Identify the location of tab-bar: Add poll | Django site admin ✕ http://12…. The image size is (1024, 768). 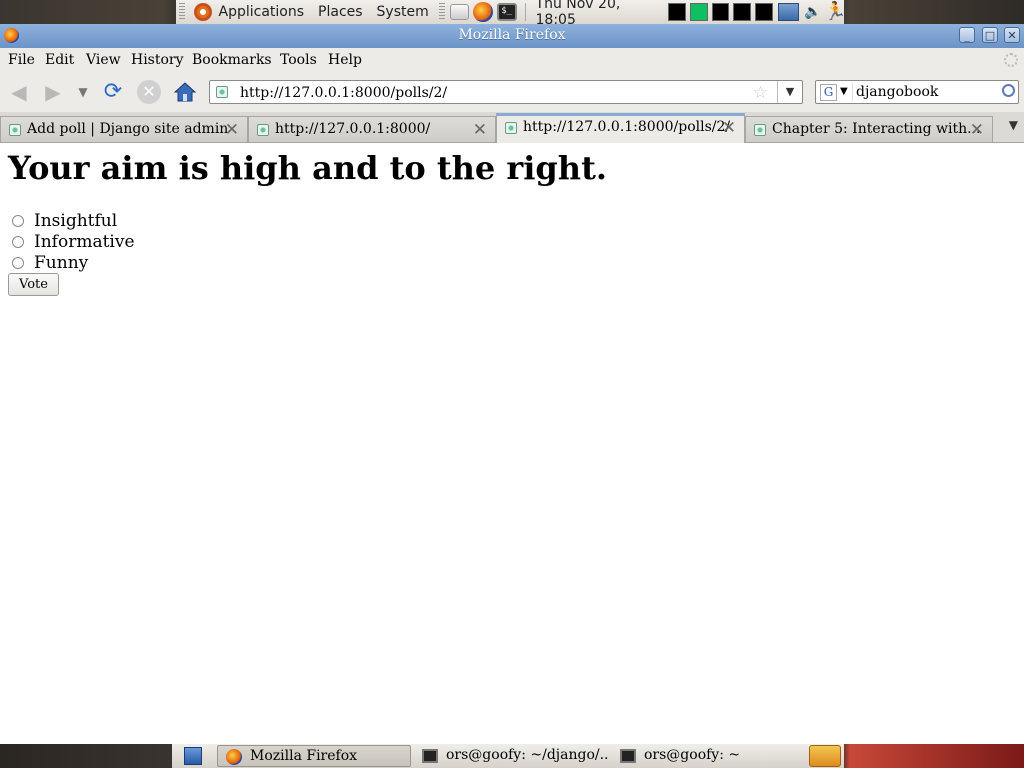
(512, 127).